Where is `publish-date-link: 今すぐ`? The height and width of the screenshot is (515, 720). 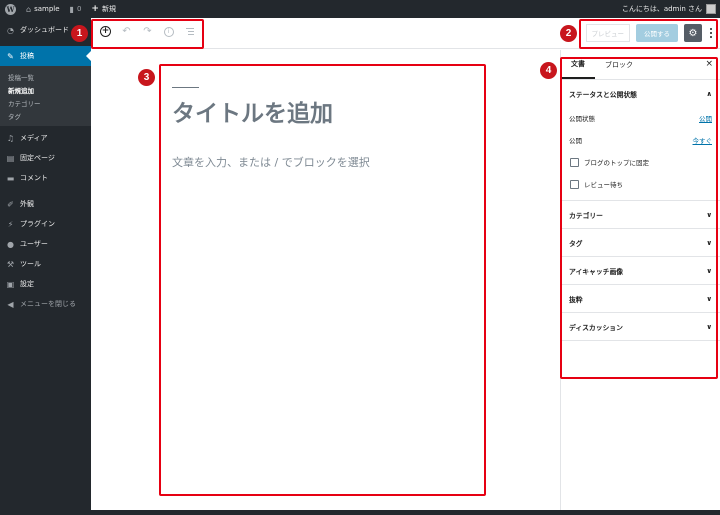
publish-date-link: 今すぐ is located at coordinates (703, 140).